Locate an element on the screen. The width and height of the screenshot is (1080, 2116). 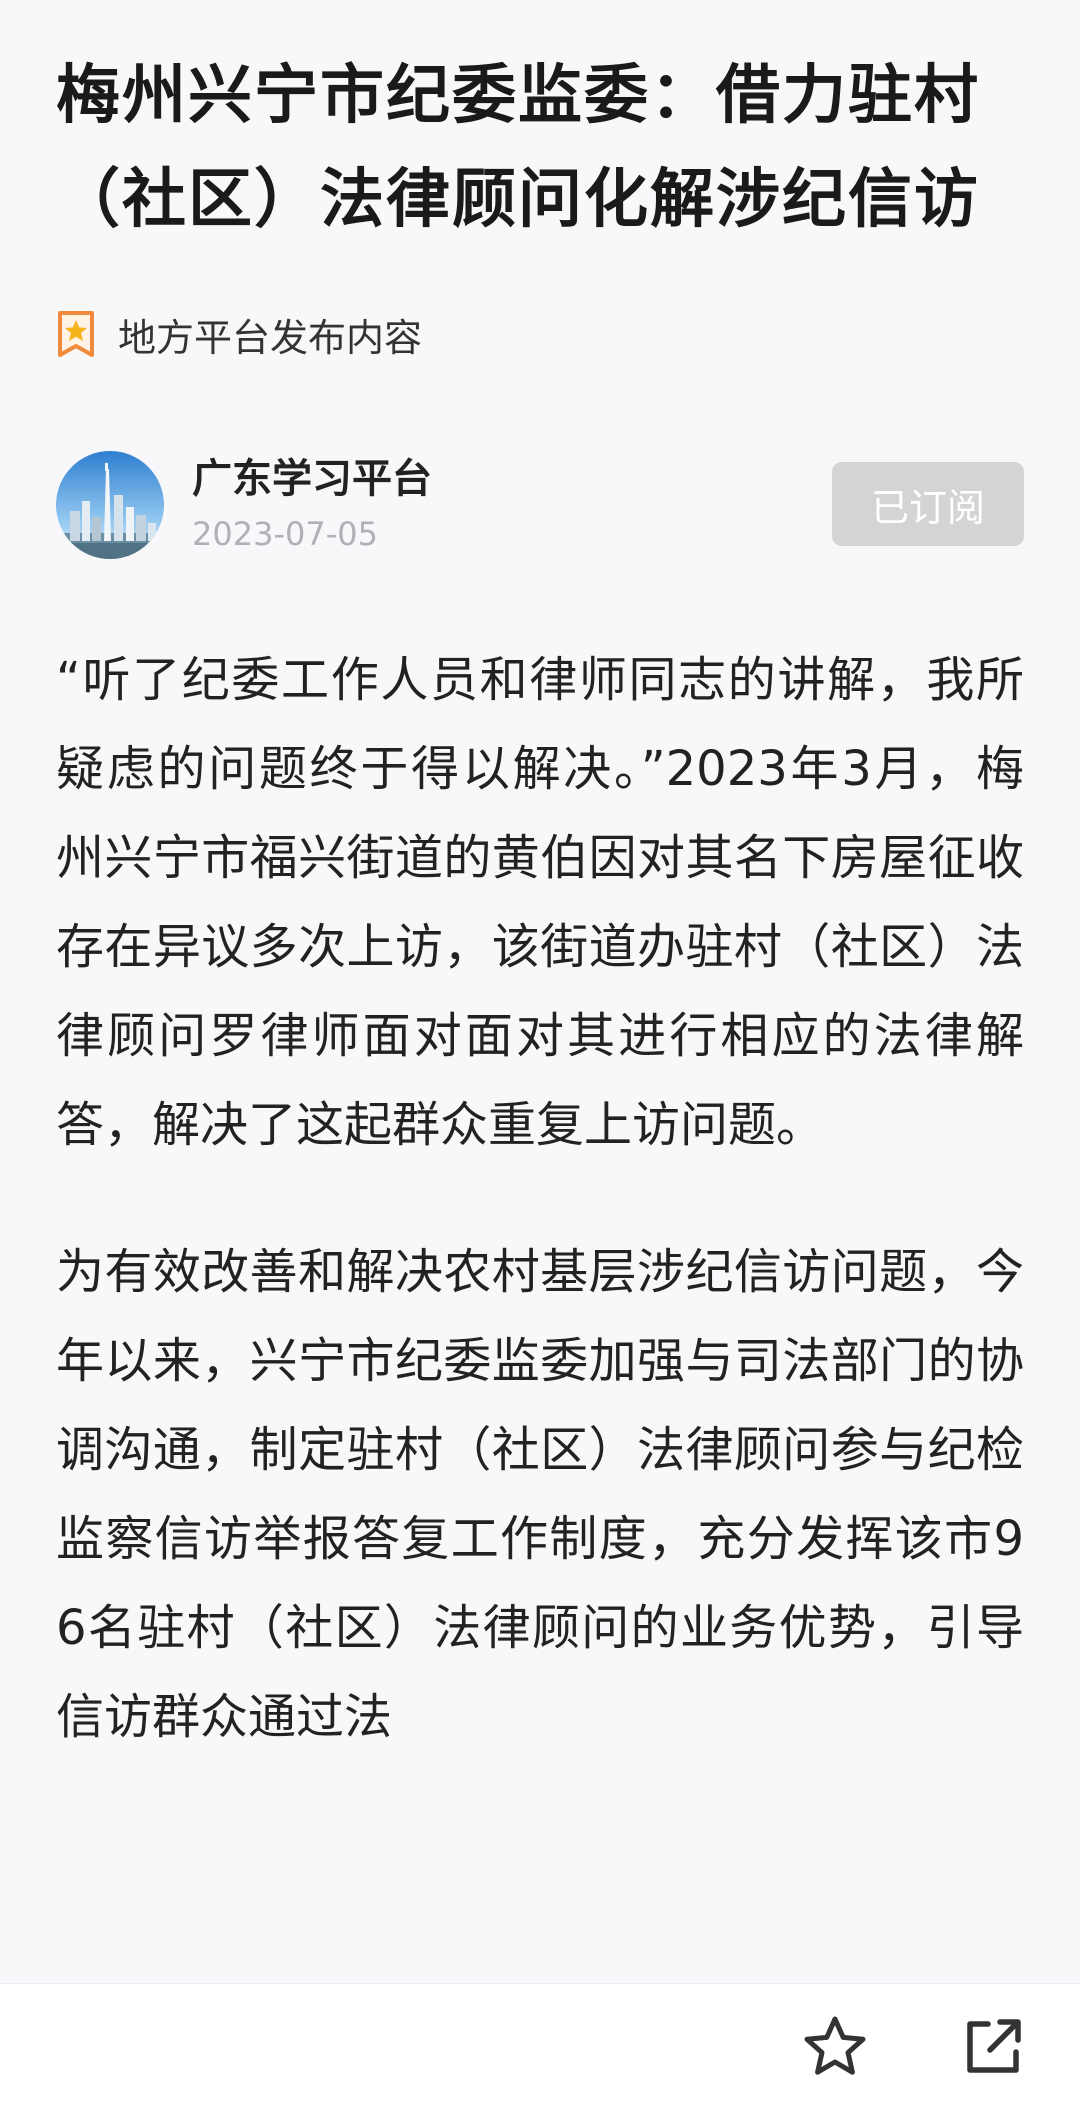
share-external-icon is located at coordinates (993, 2049).